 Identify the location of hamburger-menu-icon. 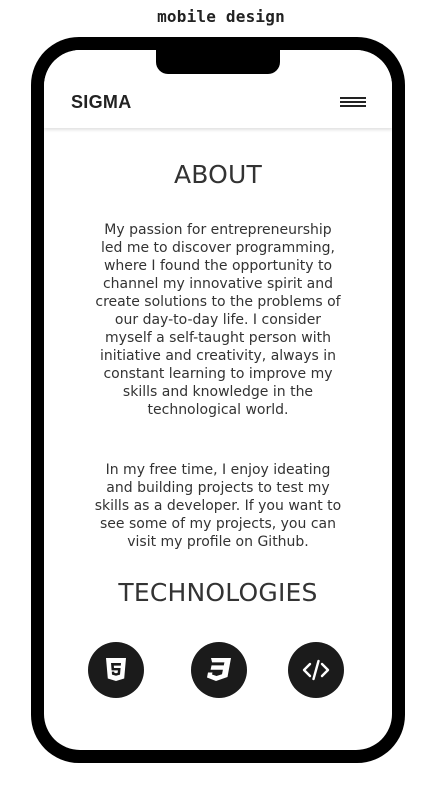
(353, 103).